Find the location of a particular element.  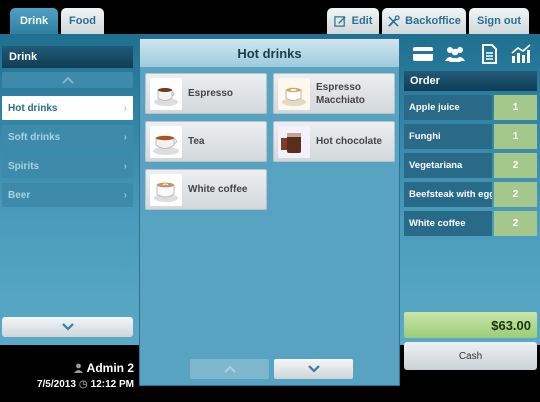

product-label: Tea is located at coordinates (196, 141).